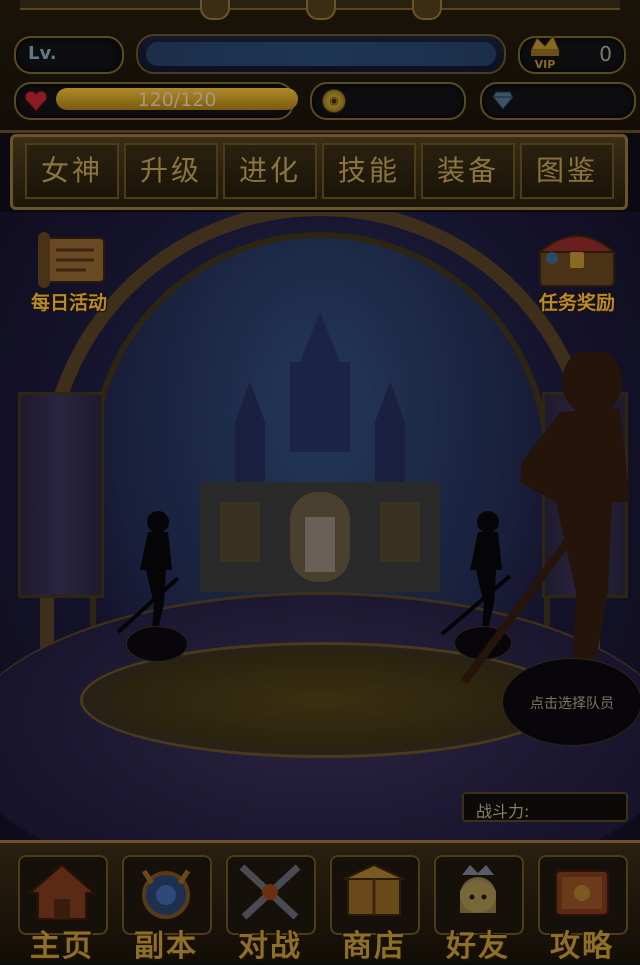 The width and height of the screenshot is (640, 965). Describe the element at coordinates (576, 303) in the screenshot. I see `task-reward-label: 任务奖励` at that location.